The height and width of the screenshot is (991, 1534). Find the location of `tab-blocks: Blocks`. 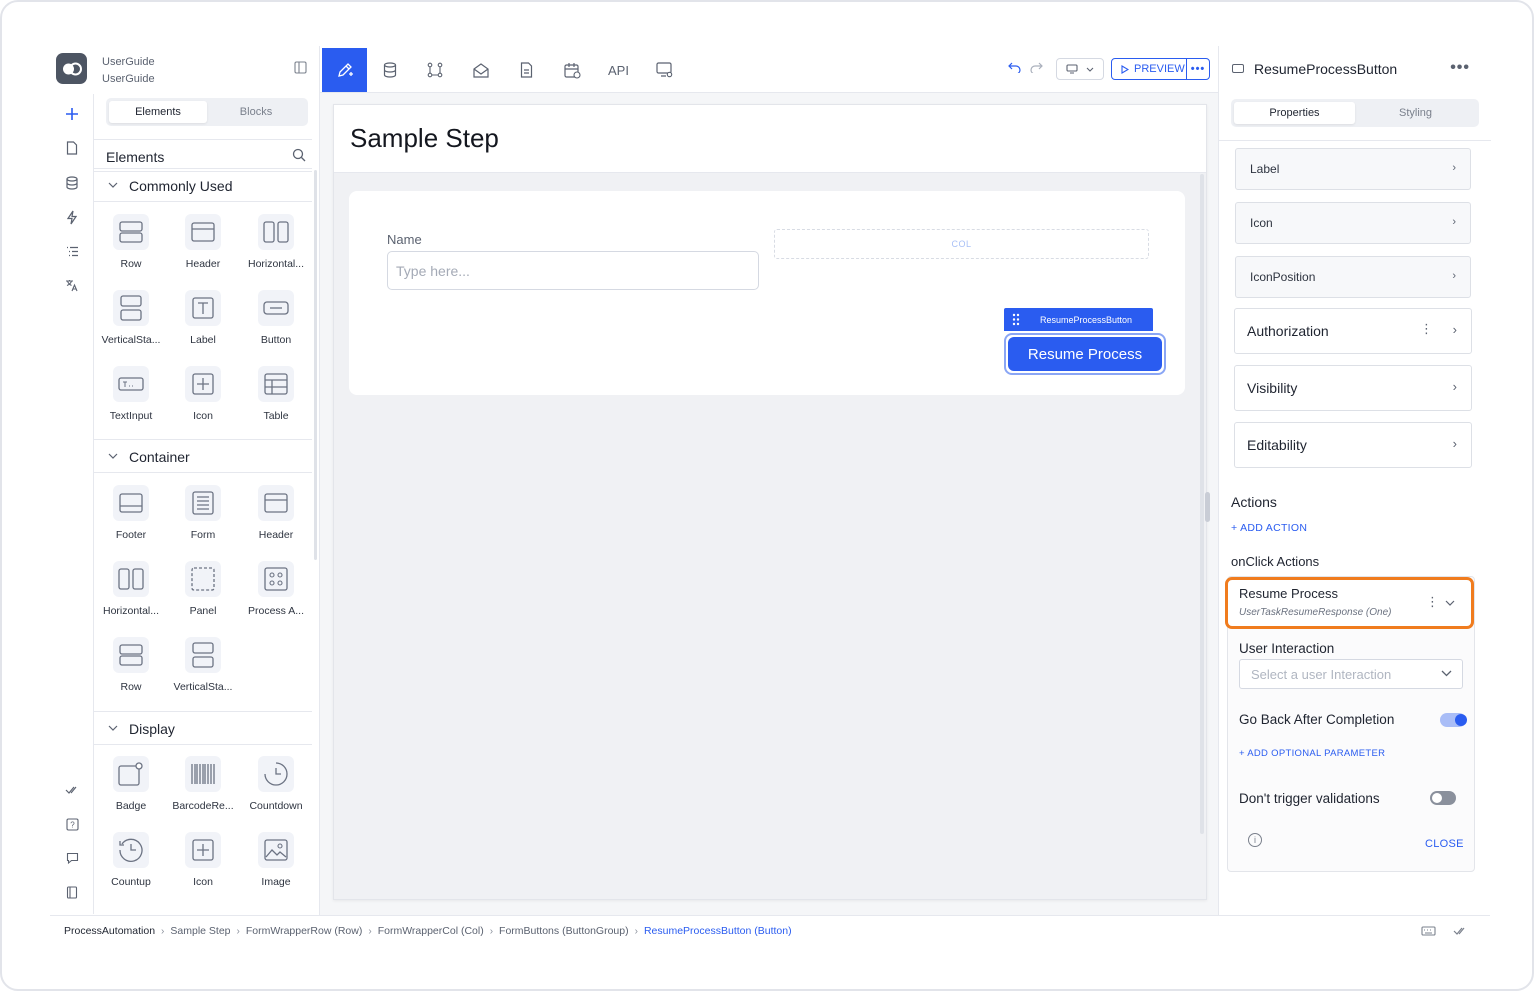

tab-blocks: Blocks is located at coordinates (256, 112).